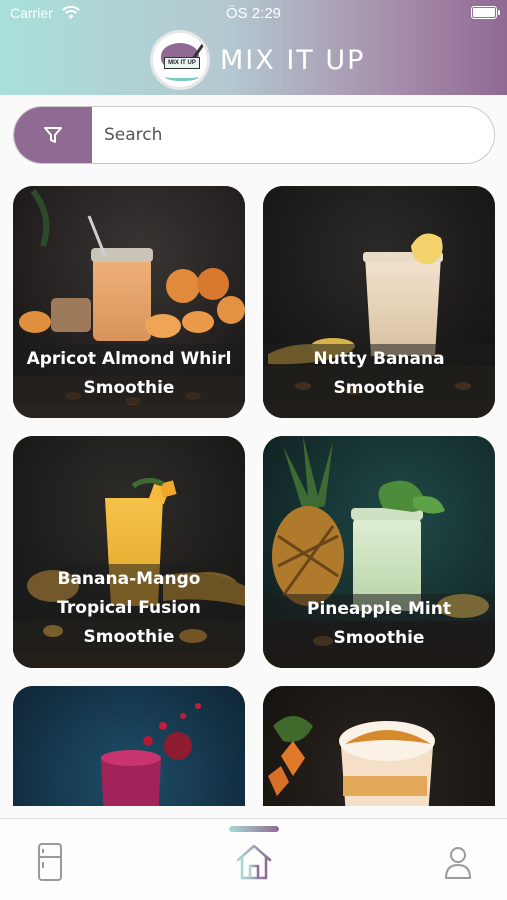 The image size is (507, 900). I want to click on recipe-card-label: Pineapple Mint Smoothie, so click(379, 624).